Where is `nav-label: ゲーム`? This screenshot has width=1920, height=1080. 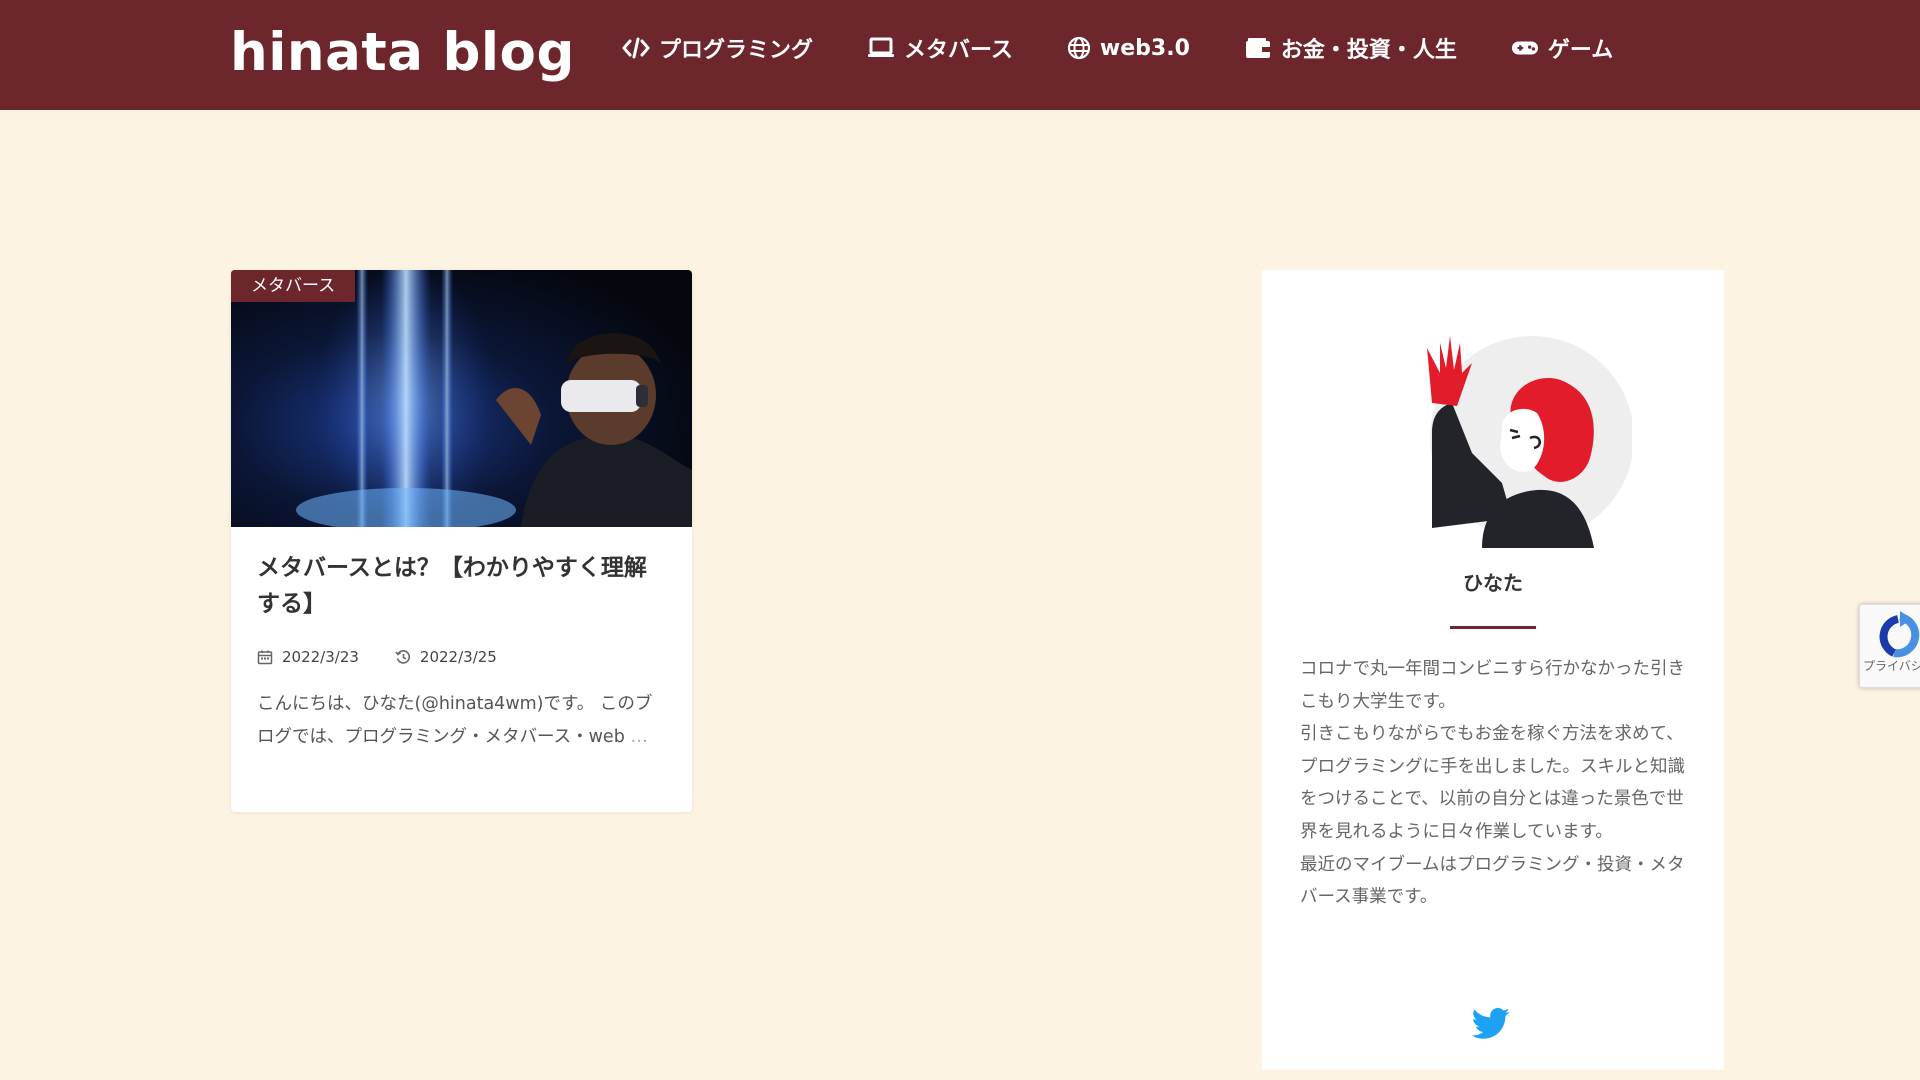 nav-label: ゲーム is located at coordinates (1580, 50).